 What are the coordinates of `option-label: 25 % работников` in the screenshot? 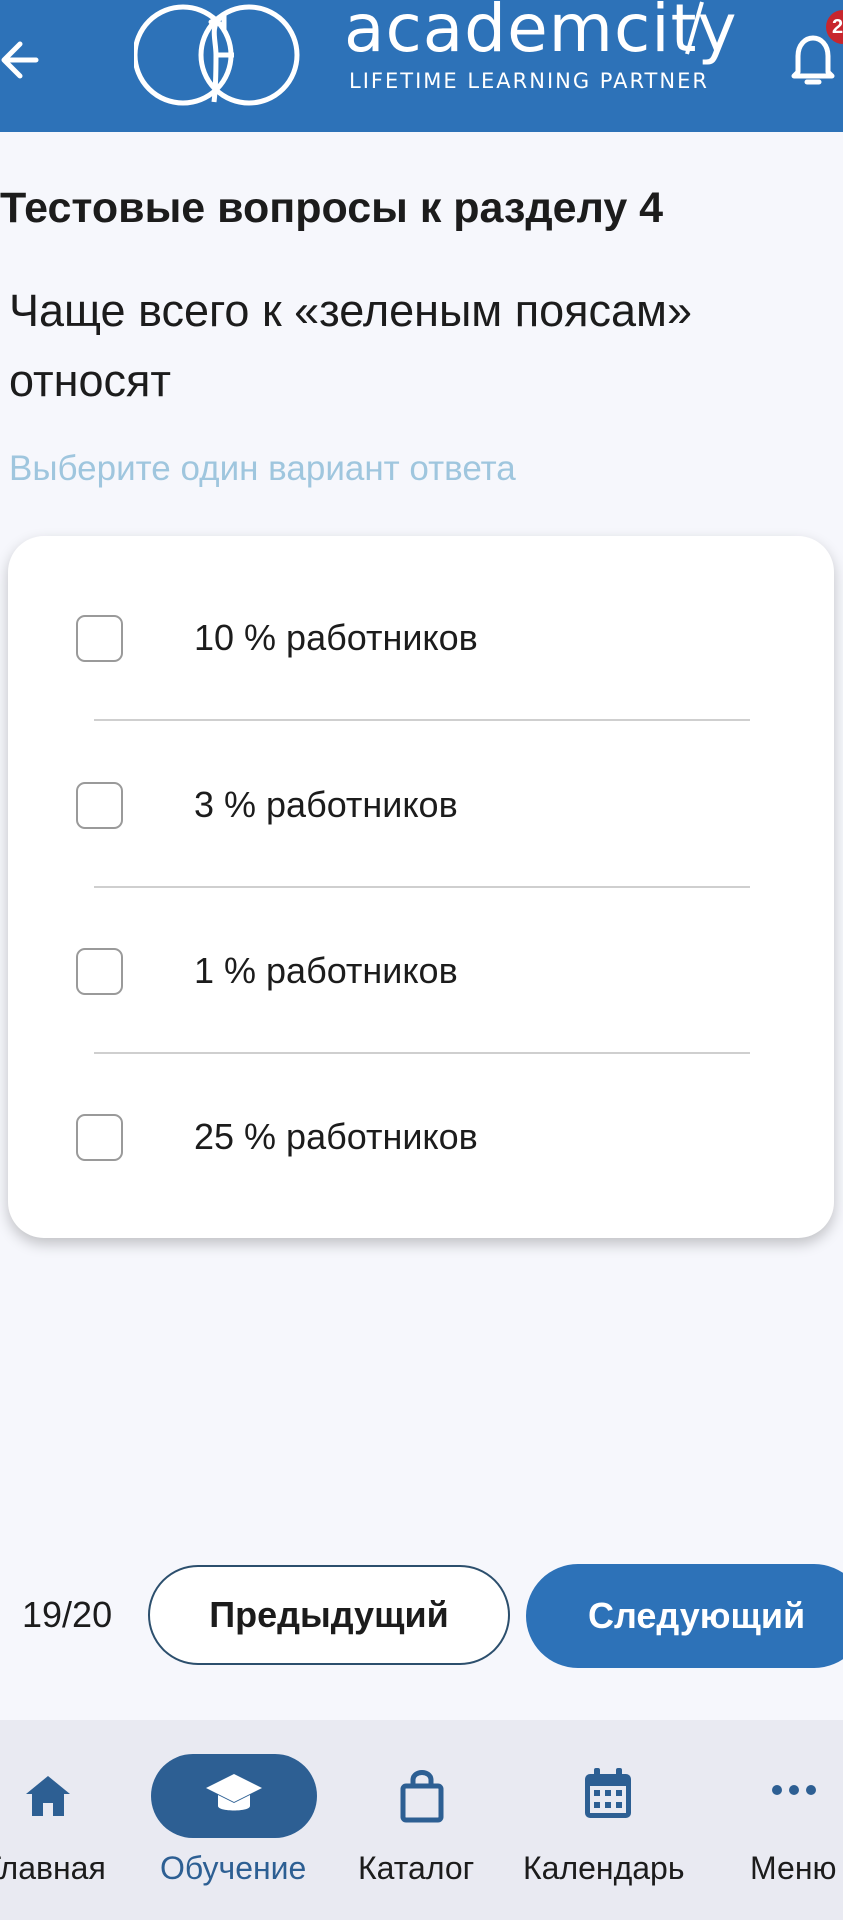 It's located at (336, 1136).